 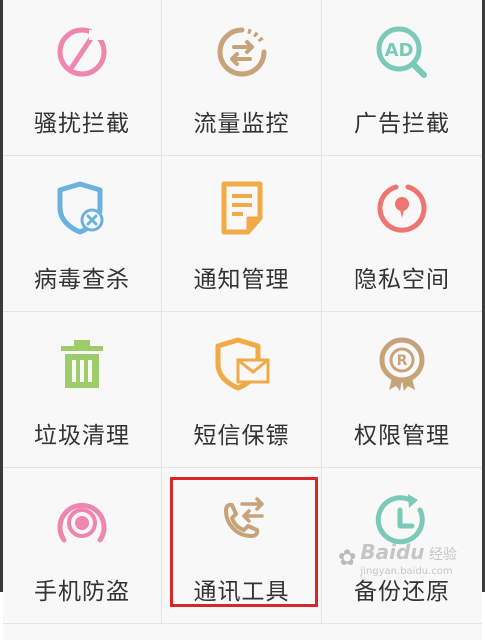 I want to click on privacy-icon, so click(x=402, y=208).